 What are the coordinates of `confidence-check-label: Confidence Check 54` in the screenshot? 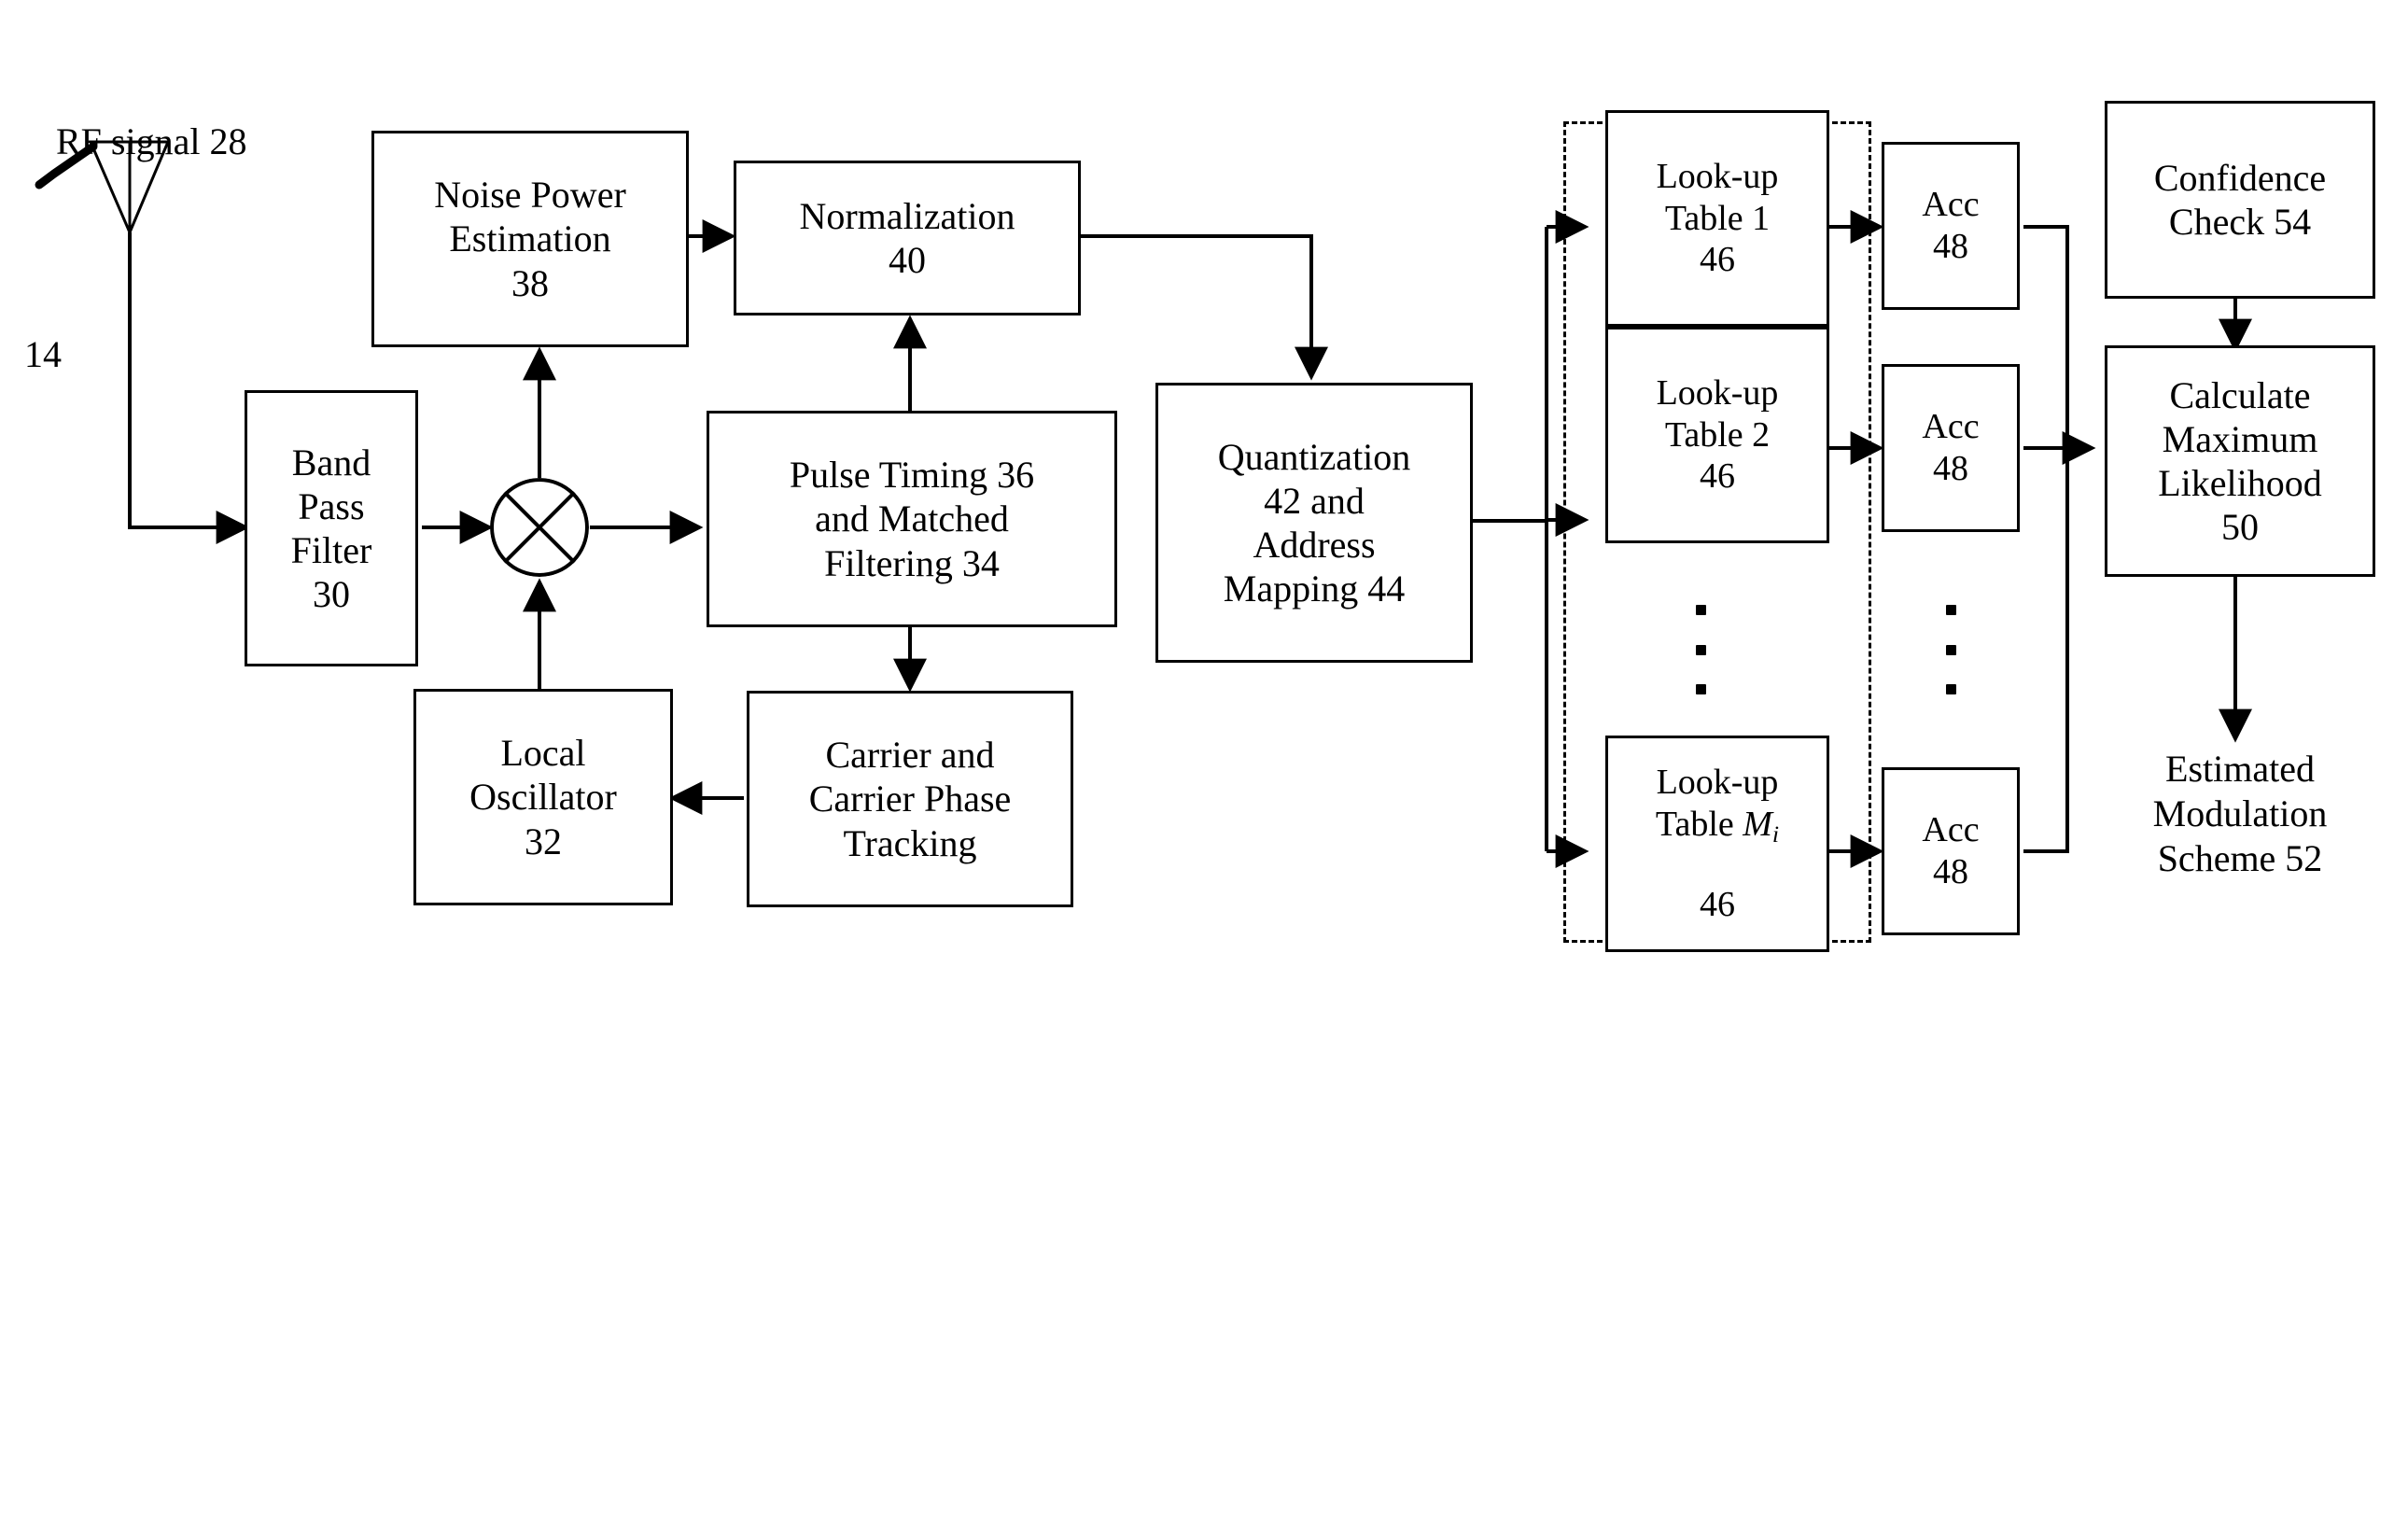 It's located at (2240, 199).